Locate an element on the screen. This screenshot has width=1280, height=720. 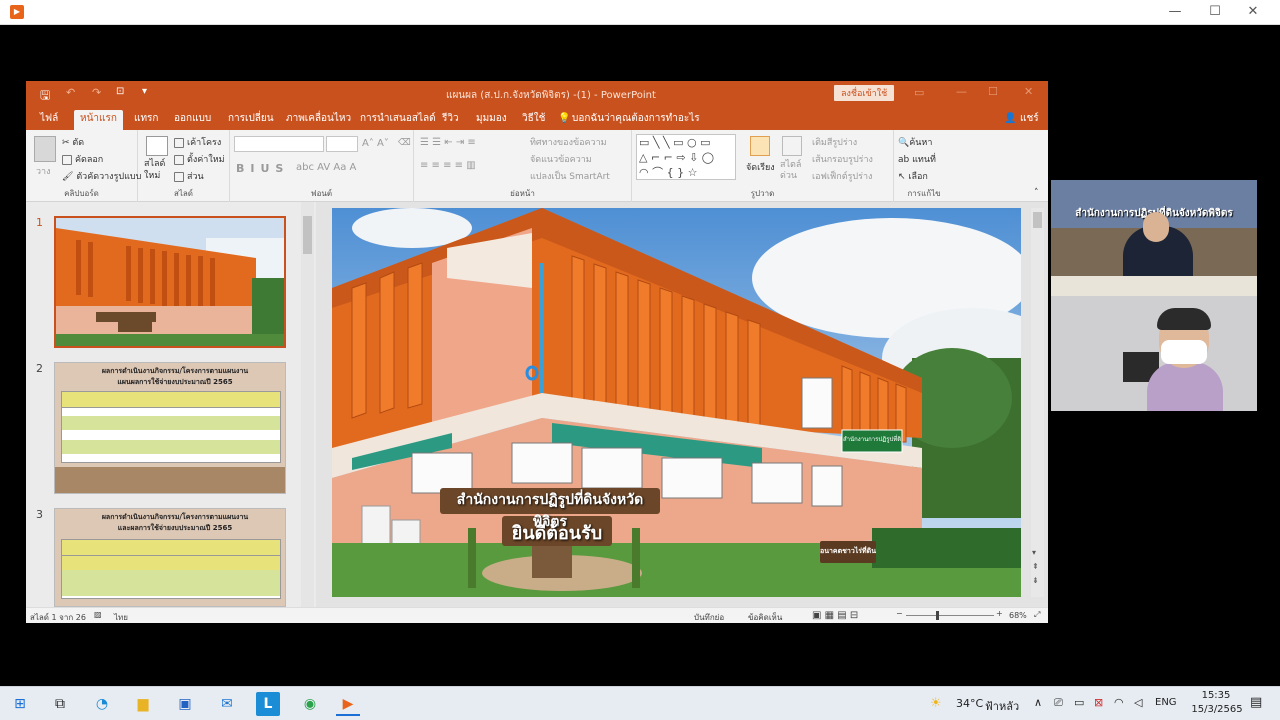
tab-help: วิธีใช้ is located at coordinates (533, 120).